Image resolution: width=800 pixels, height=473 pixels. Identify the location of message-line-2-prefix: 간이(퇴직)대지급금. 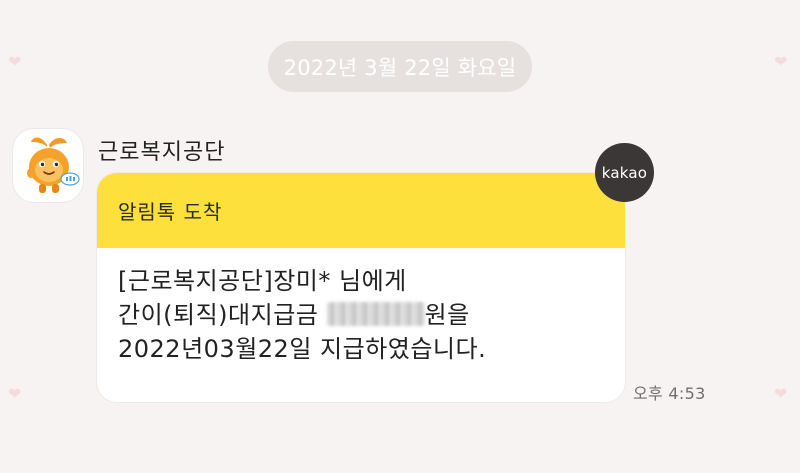
(222, 315).